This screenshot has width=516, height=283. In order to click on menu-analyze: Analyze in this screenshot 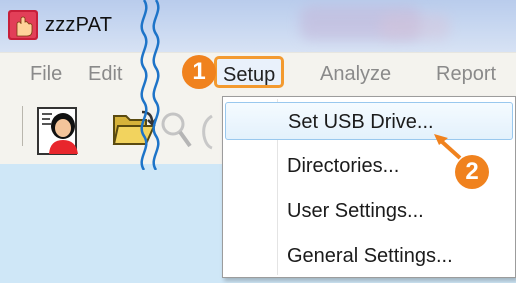, I will do `click(355, 74)`.